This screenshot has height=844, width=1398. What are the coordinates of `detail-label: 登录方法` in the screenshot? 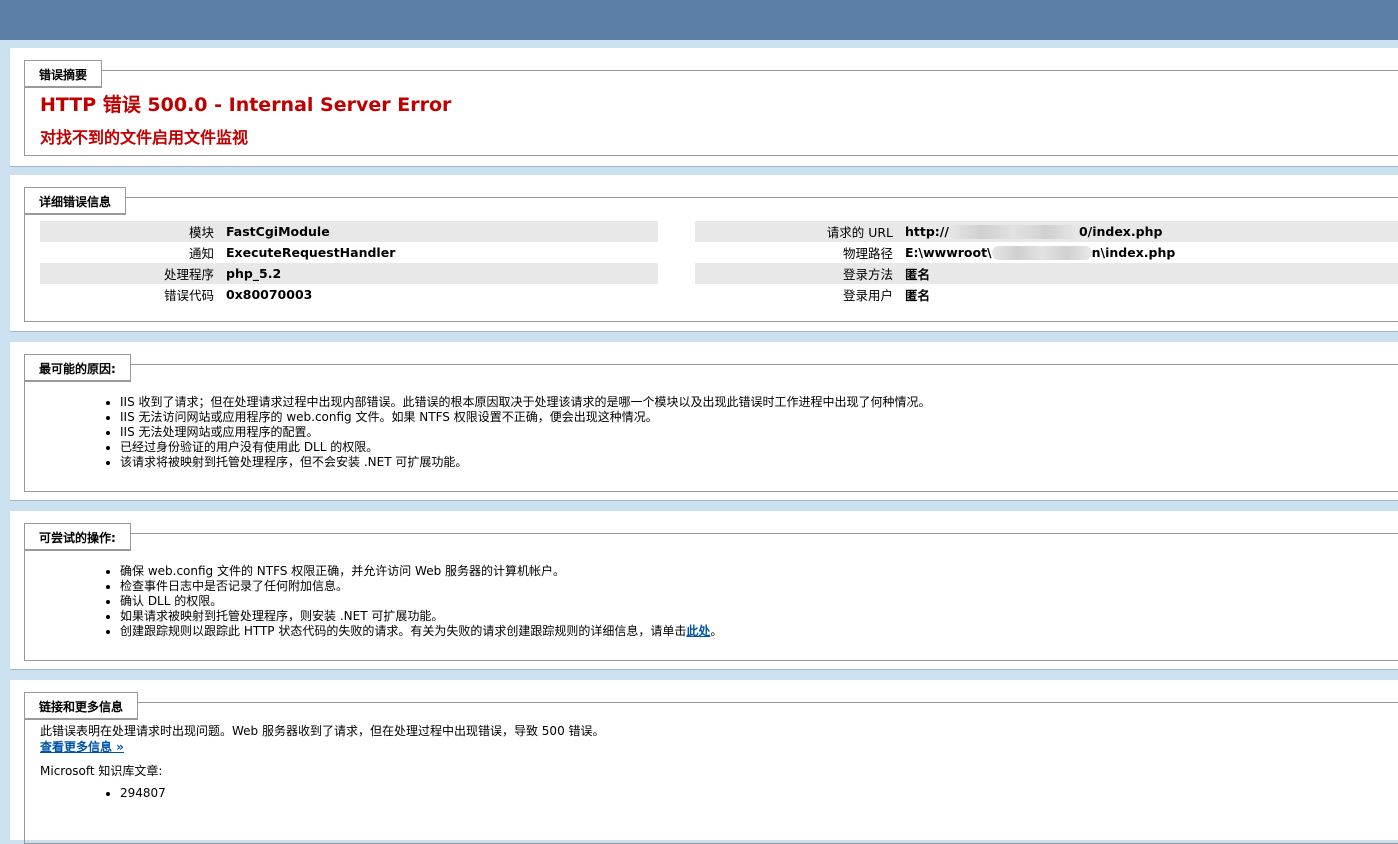 It's located at (800, 273).